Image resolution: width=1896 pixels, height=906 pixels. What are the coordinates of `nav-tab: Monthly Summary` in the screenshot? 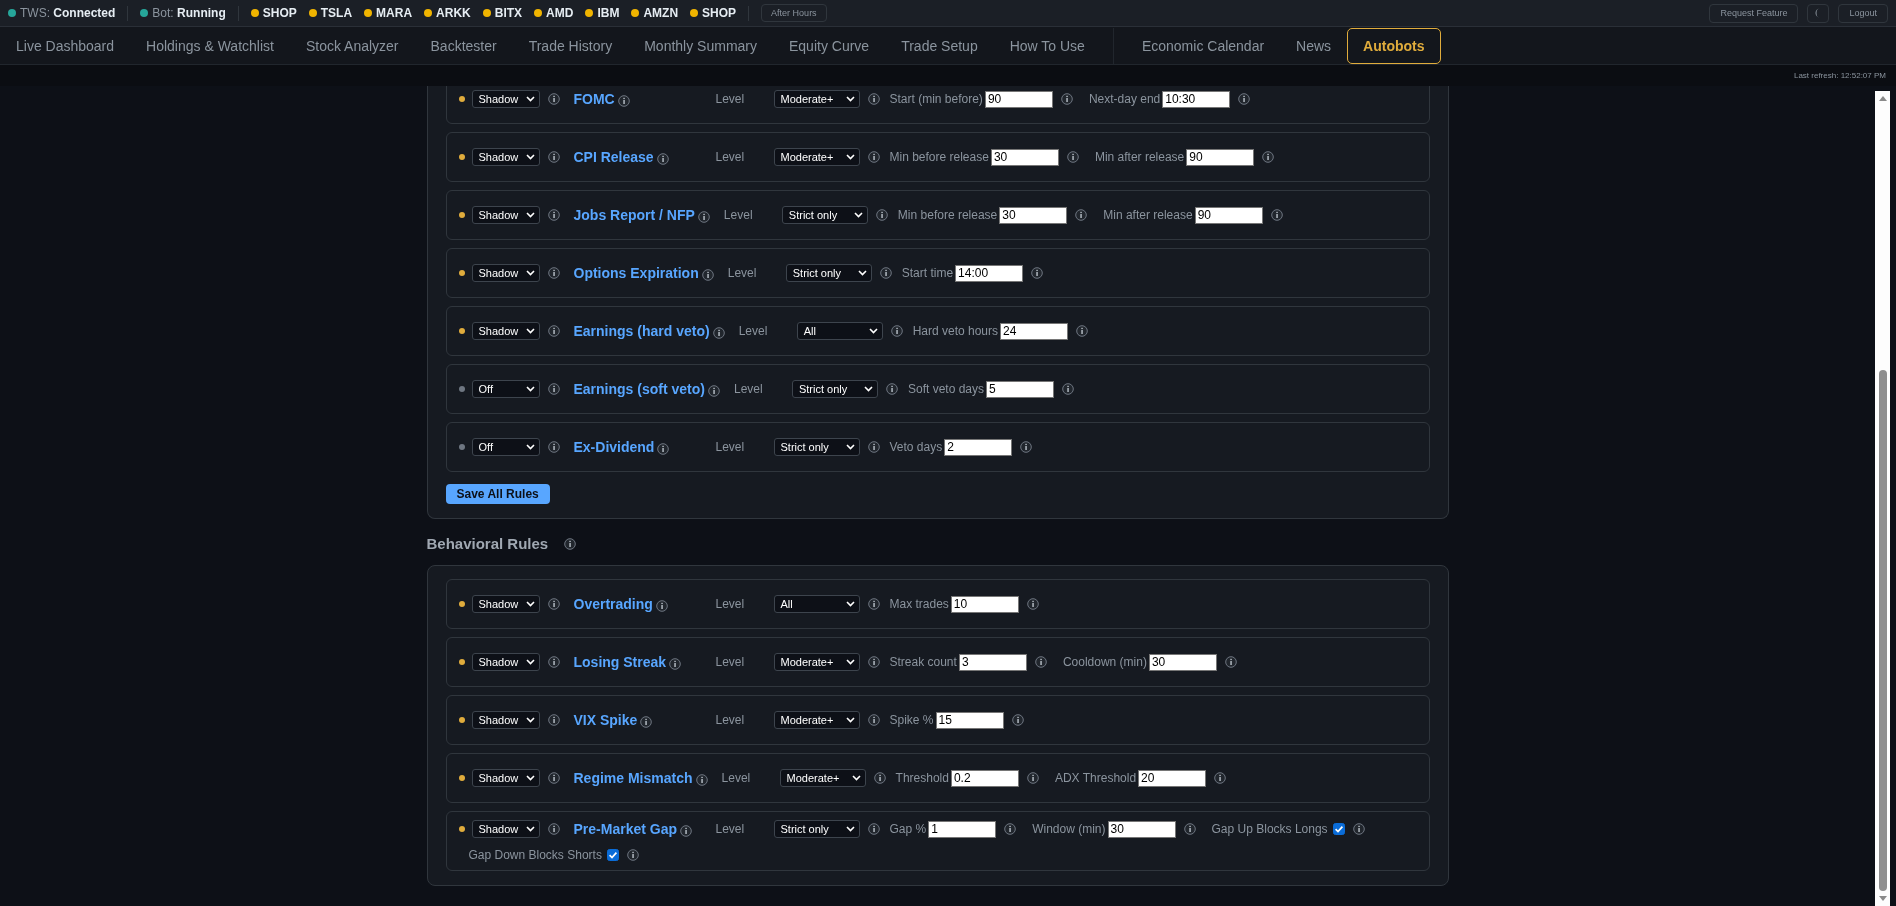 It's located at (700, 45).